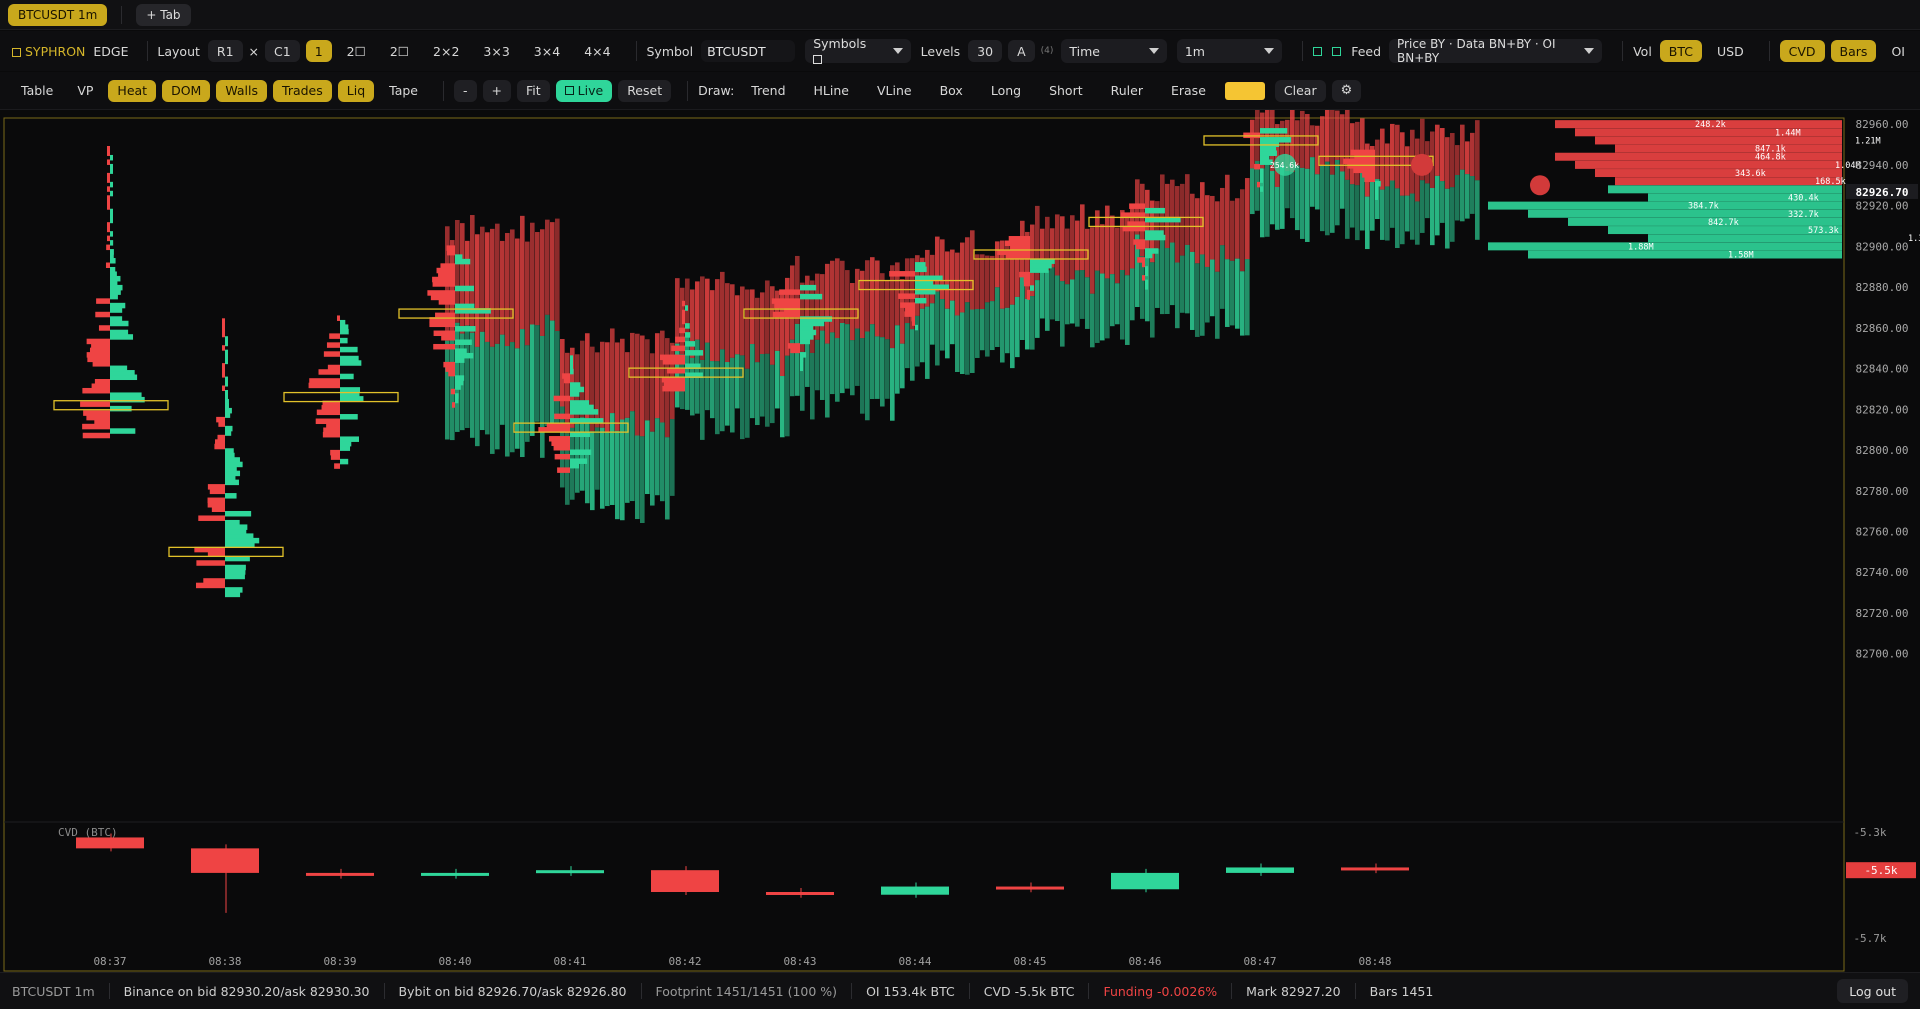  What do you see at coordinates (533, 90) in the screenshot?
I see `fit-button: Fit` at bounding box center [533, 90].